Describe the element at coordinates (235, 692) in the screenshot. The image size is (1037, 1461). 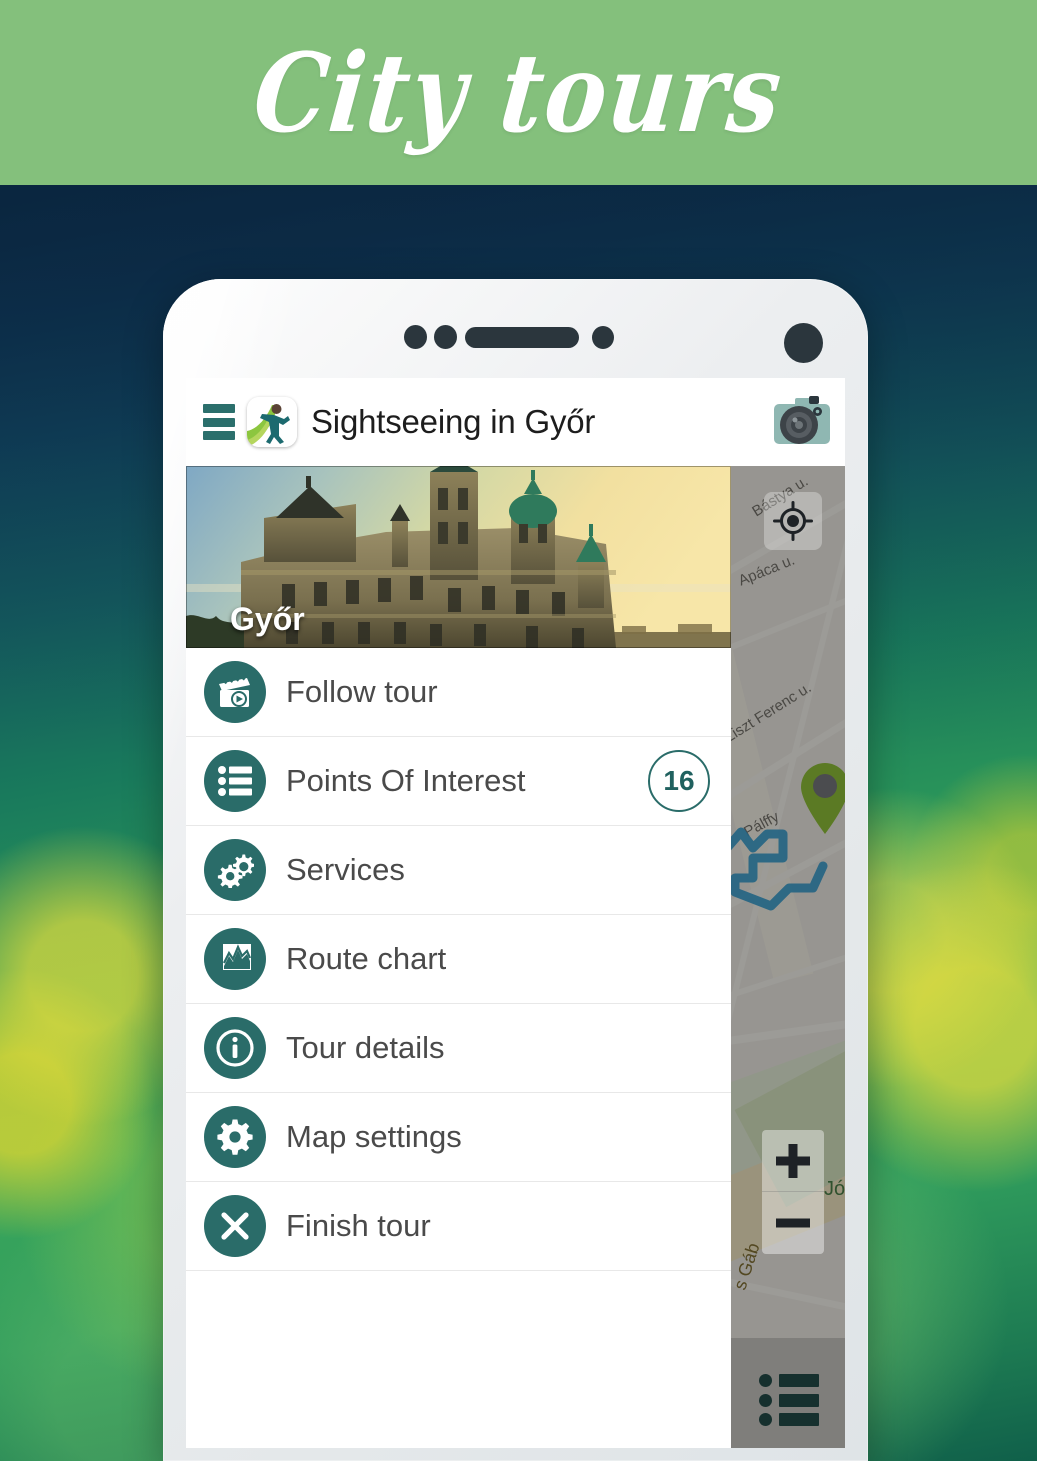
I see `clapperboard-play-icon` at that location.